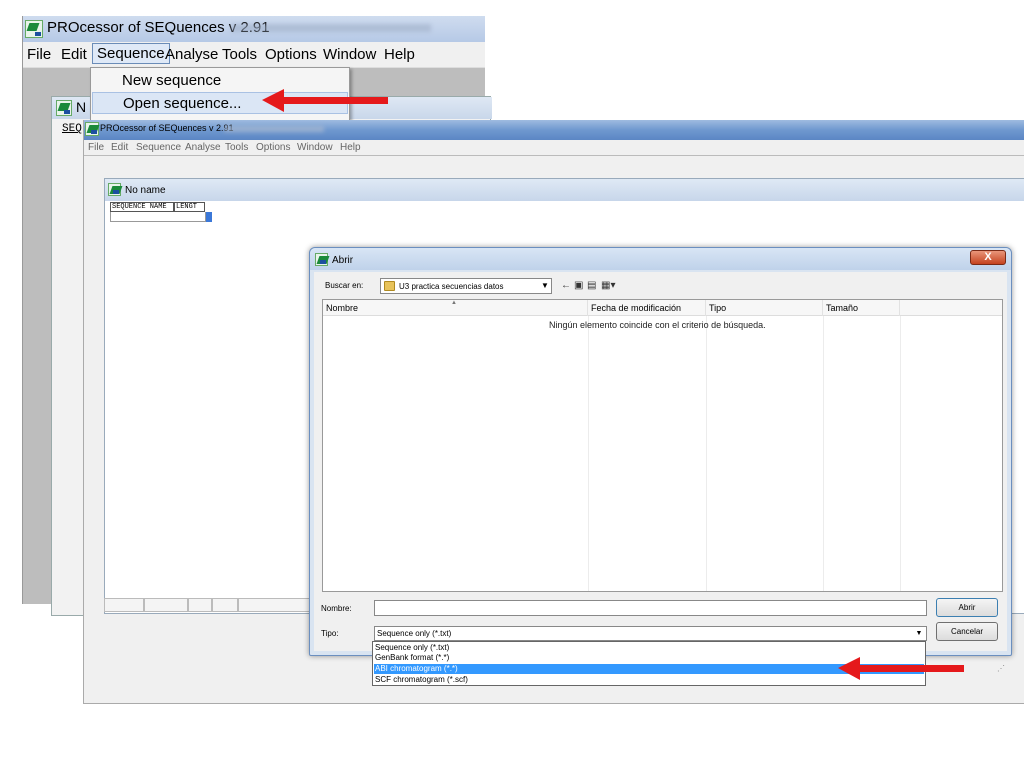 The width and height of the screenshot is (1024, 768). Describe the element at coordinates (330, 633) in the screenshot. I see `file-type-label: Tipo:` at that location.